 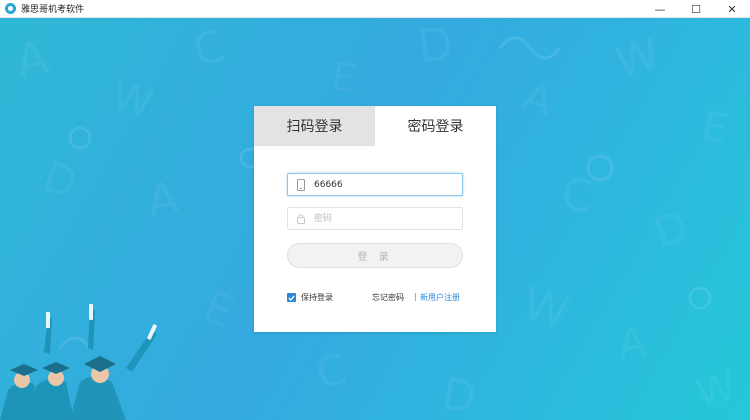 What do you see at coordinates (375, 9) in the screenshot?
I see `title-bar: 雅思哥机考软件 — ☐ ✕` at bounding box center [375, 9].